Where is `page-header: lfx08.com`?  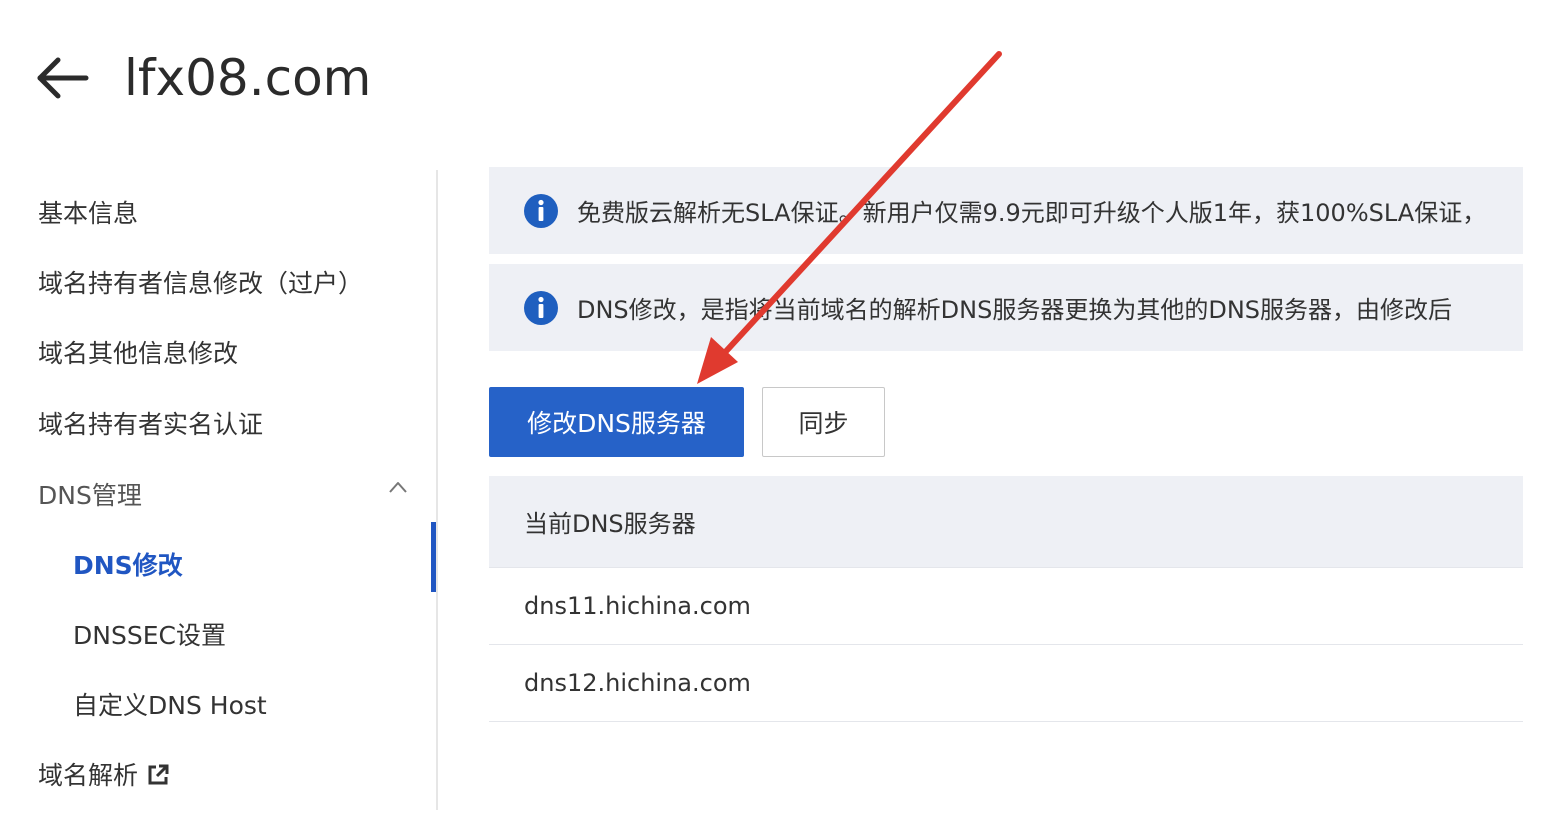
page-header: lfx08.com is located at coordinates (202, 78).